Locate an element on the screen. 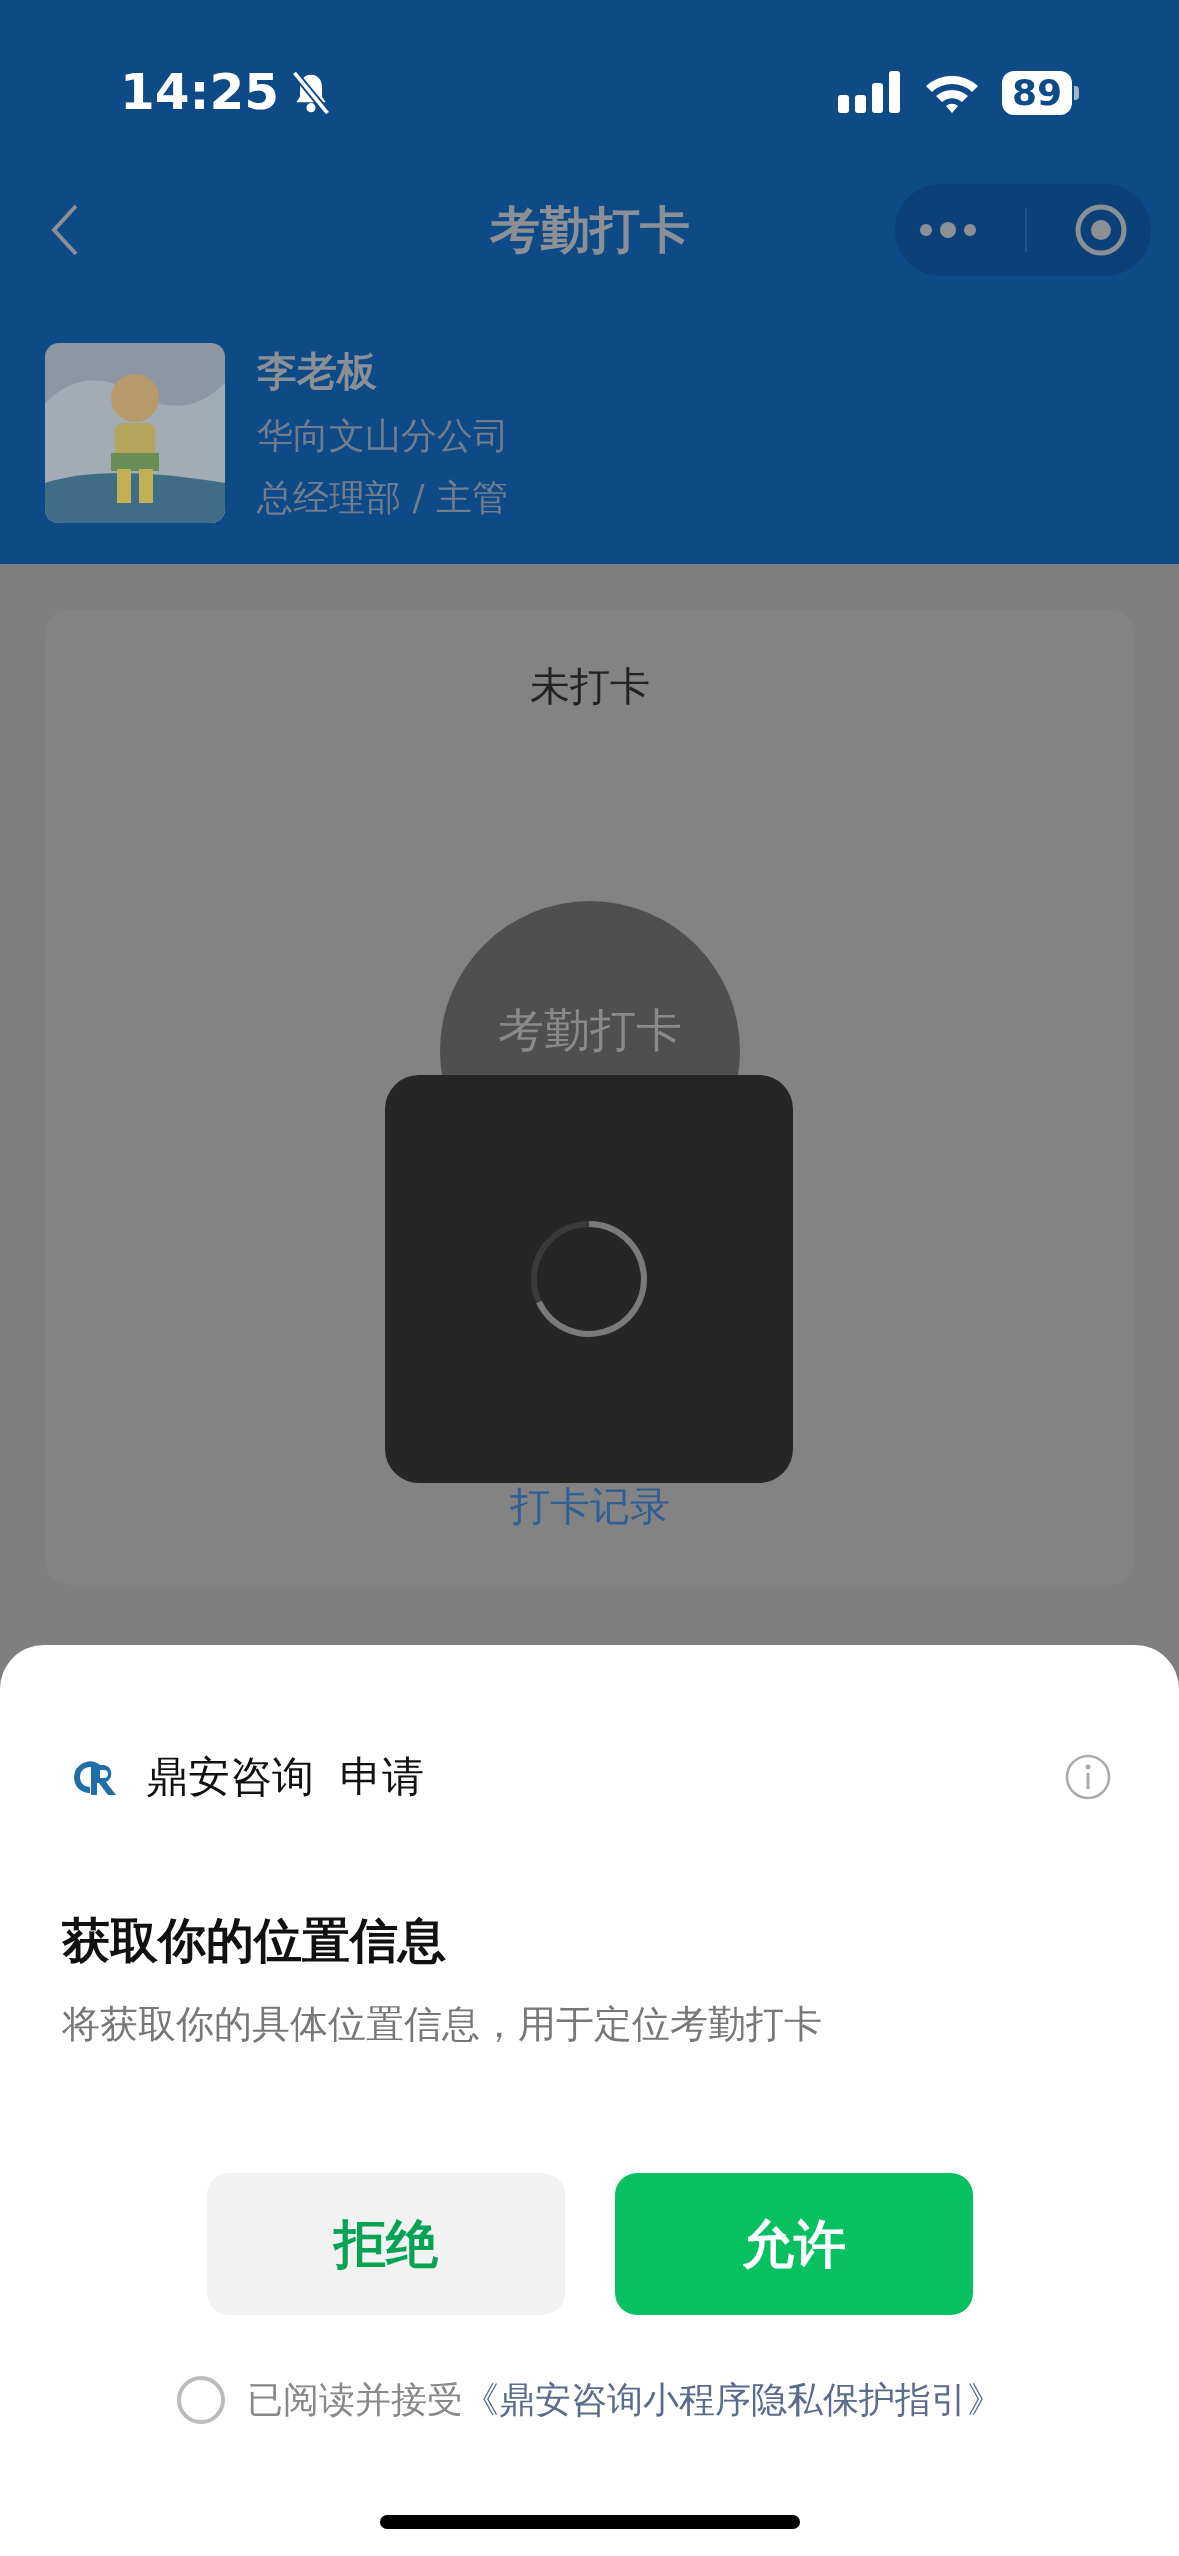  back-icon is located at coordinates (65, 230).